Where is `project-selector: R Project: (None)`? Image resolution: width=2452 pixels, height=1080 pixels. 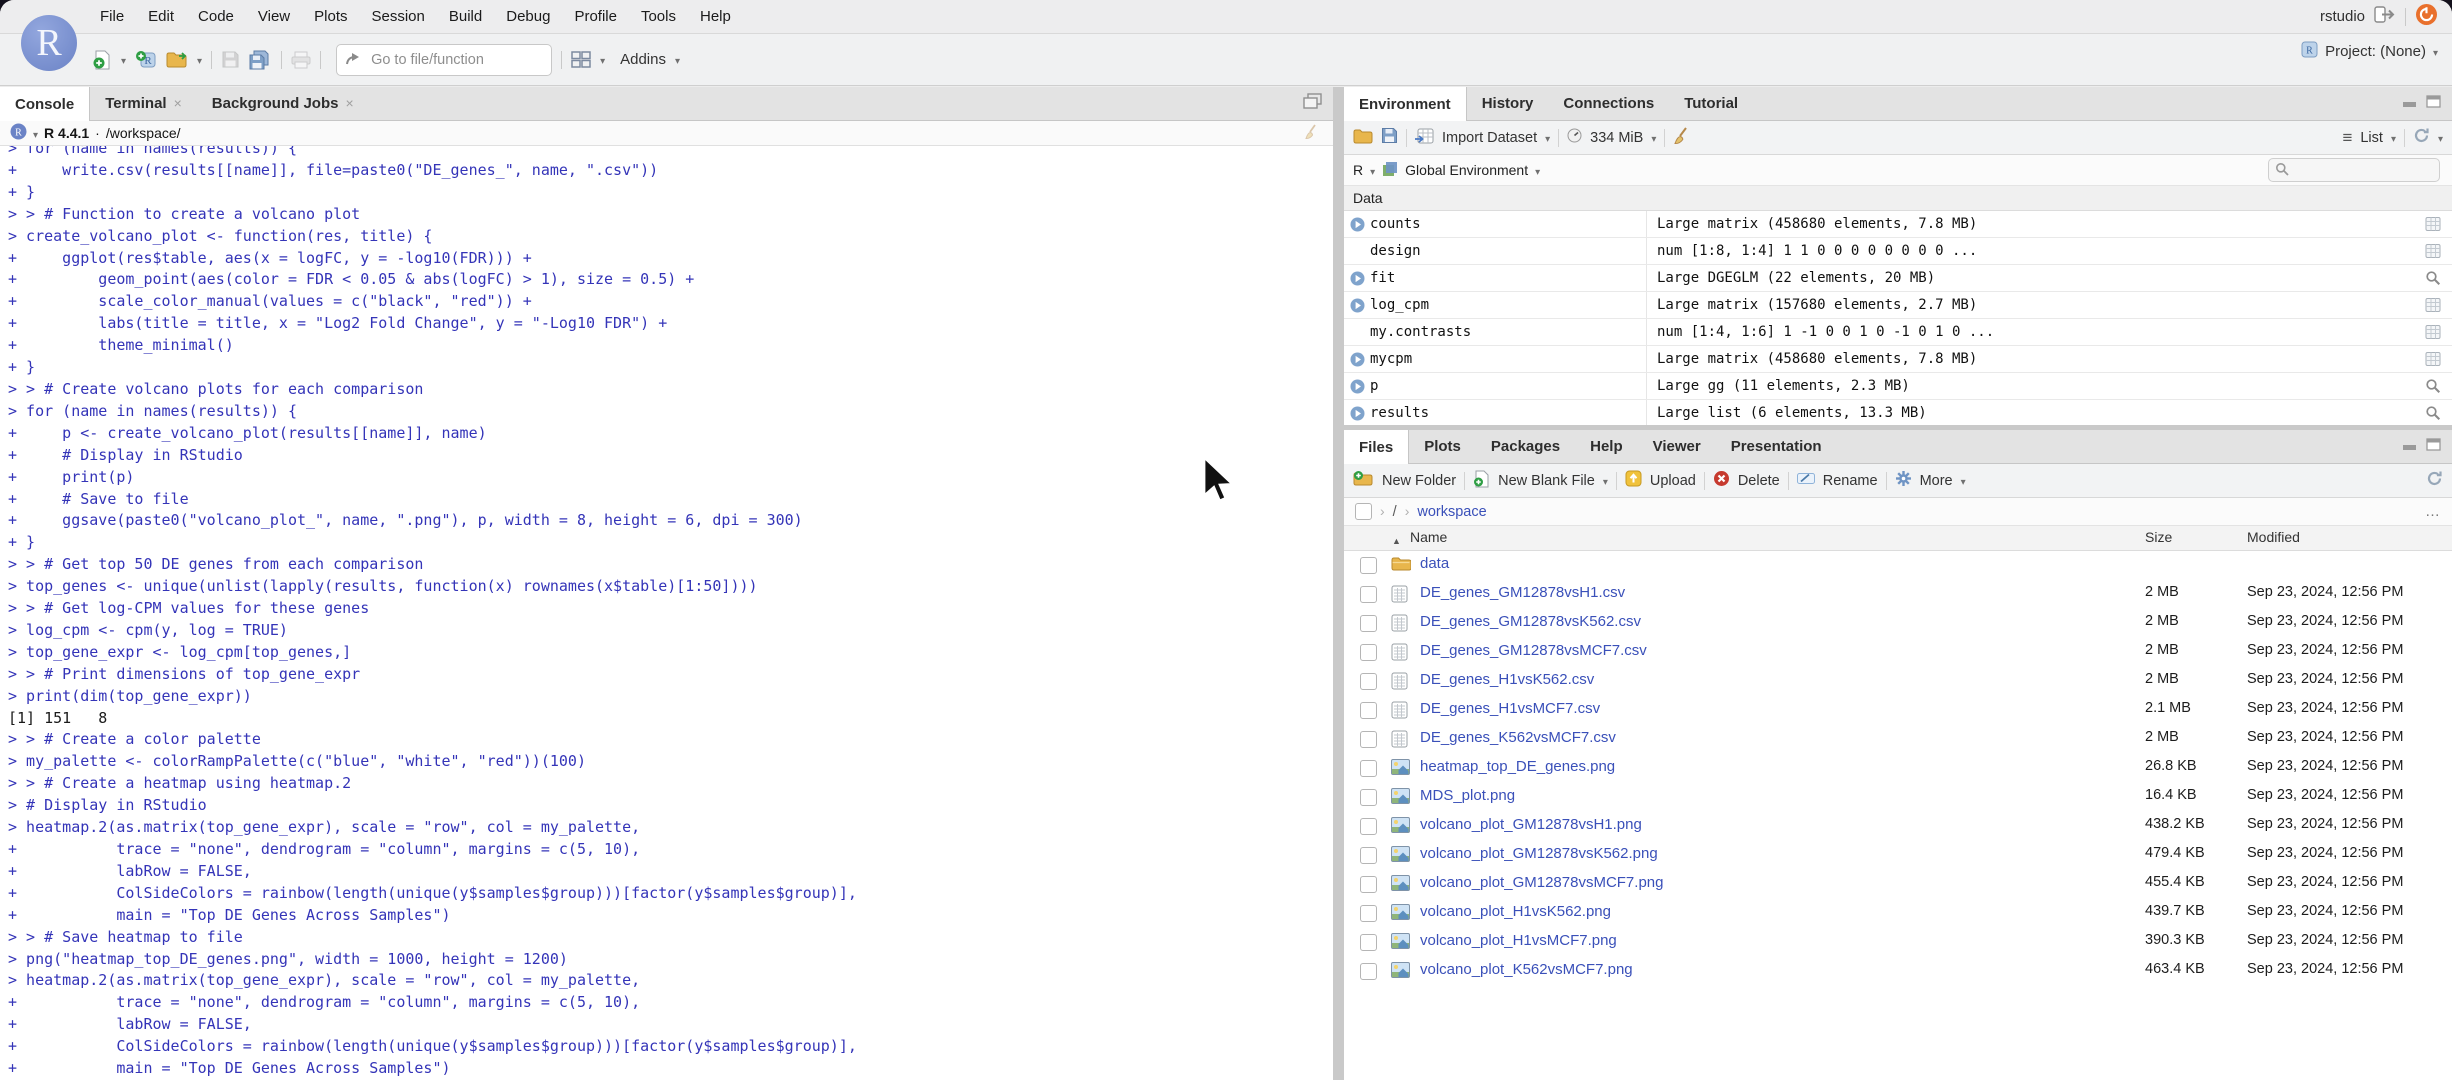
project-selector: R Project: (None) is located at coordinates (2369, 51).